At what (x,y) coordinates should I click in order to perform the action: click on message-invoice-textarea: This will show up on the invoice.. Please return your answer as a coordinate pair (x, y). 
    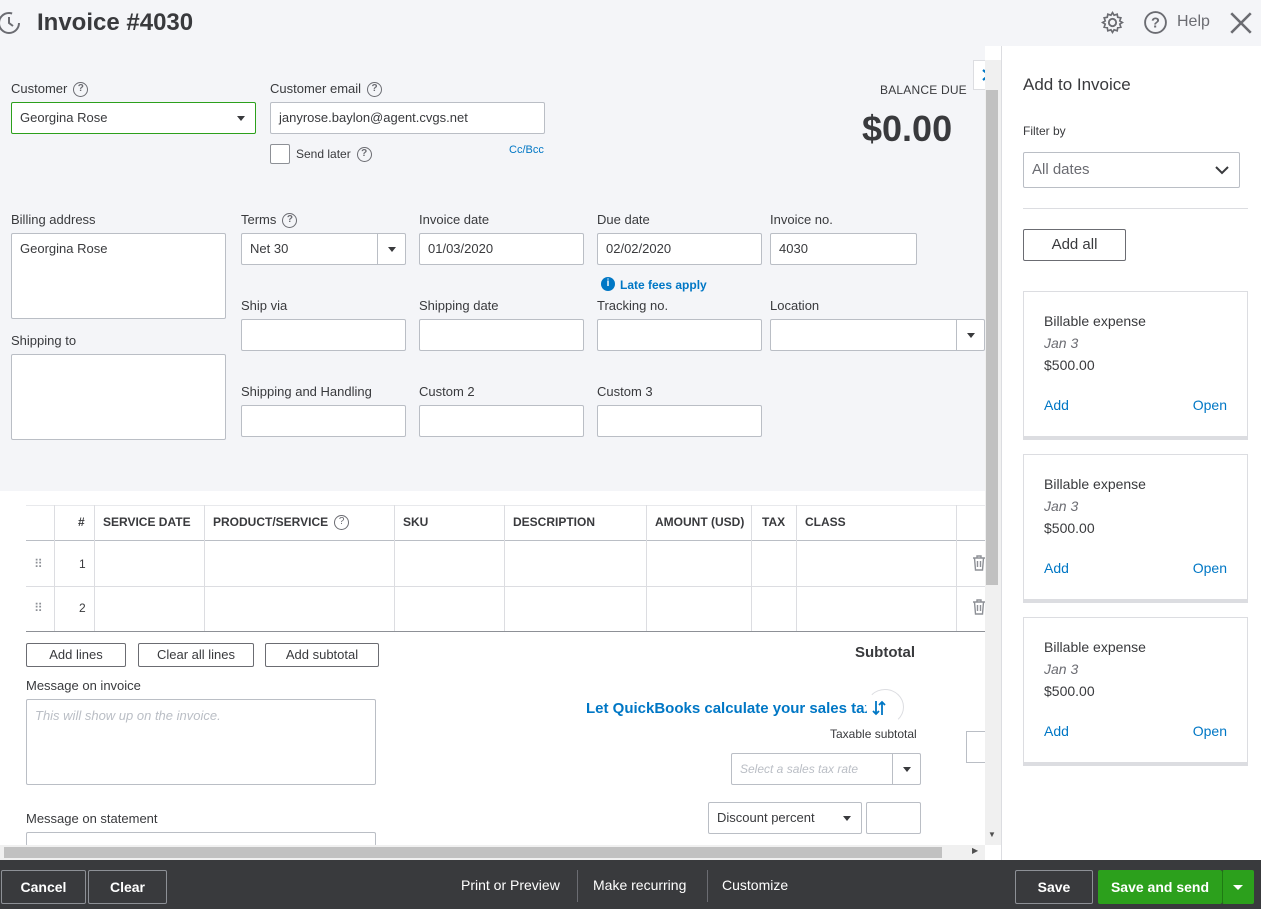
    Looking at the image, I should click on (201, 742).